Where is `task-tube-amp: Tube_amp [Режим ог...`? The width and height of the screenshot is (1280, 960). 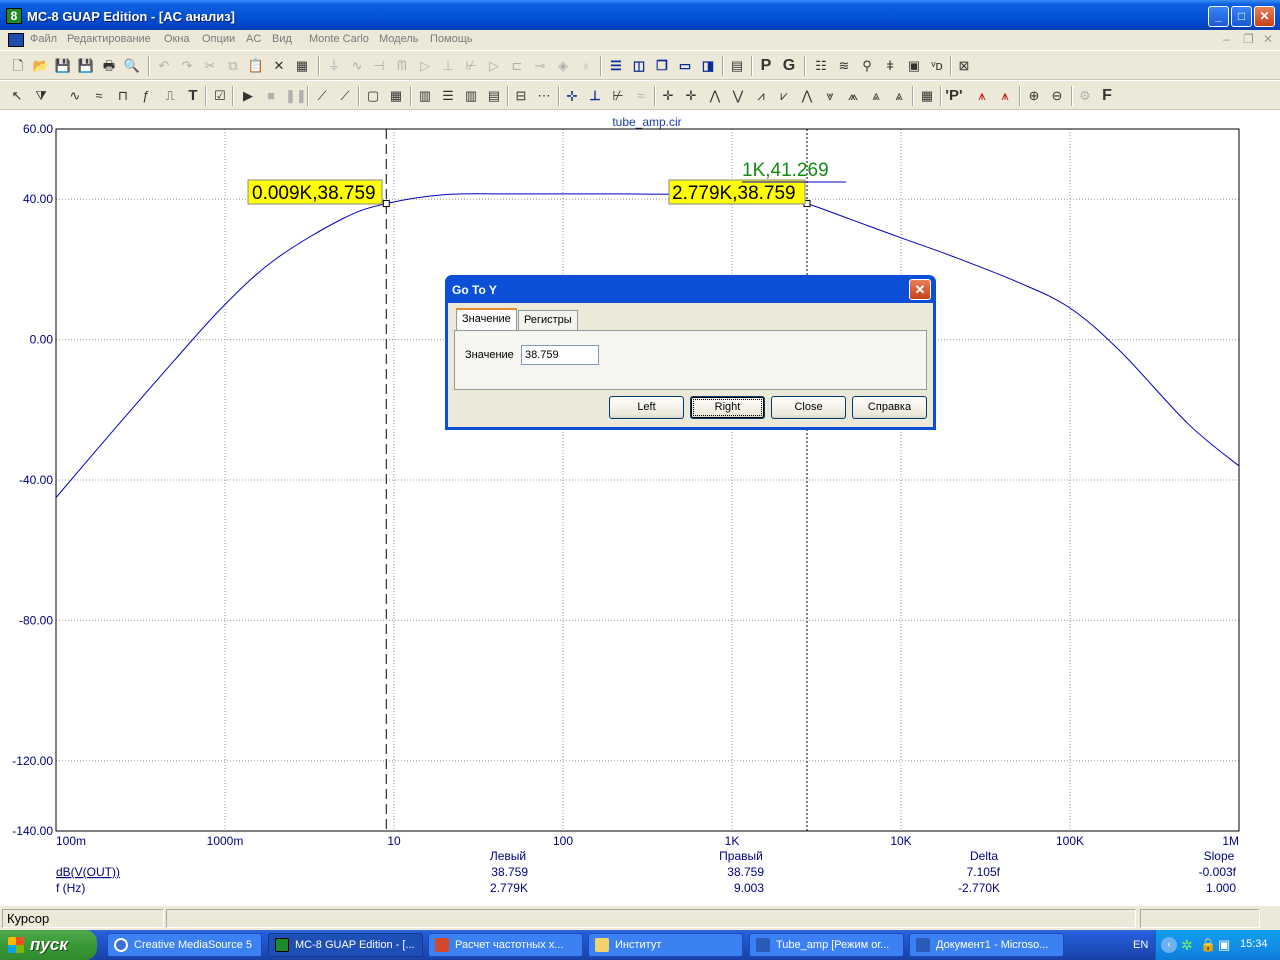
task-tube-amp: Tube_amp [Режим ог... is located at coordinates (826, 945).